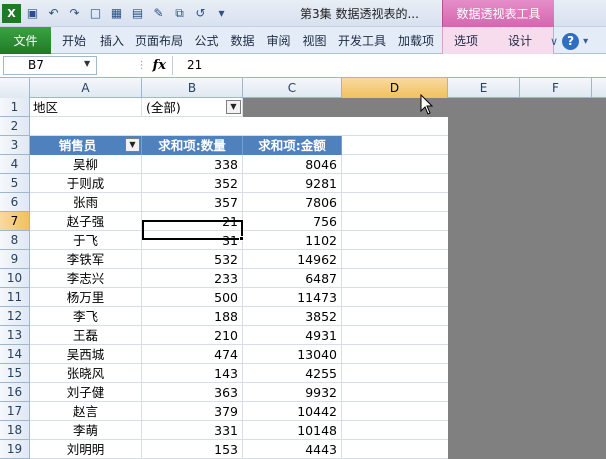  I want to click on undo-icon: ↶, so click(53, 13).